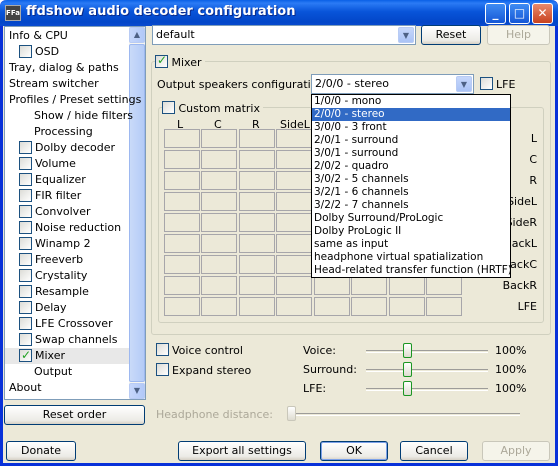 The image size is (558, 466). What do you see at coordinates (161, 60) in the screenshot?
I see `mixer-checkbox` at bounding box center [161, 60].